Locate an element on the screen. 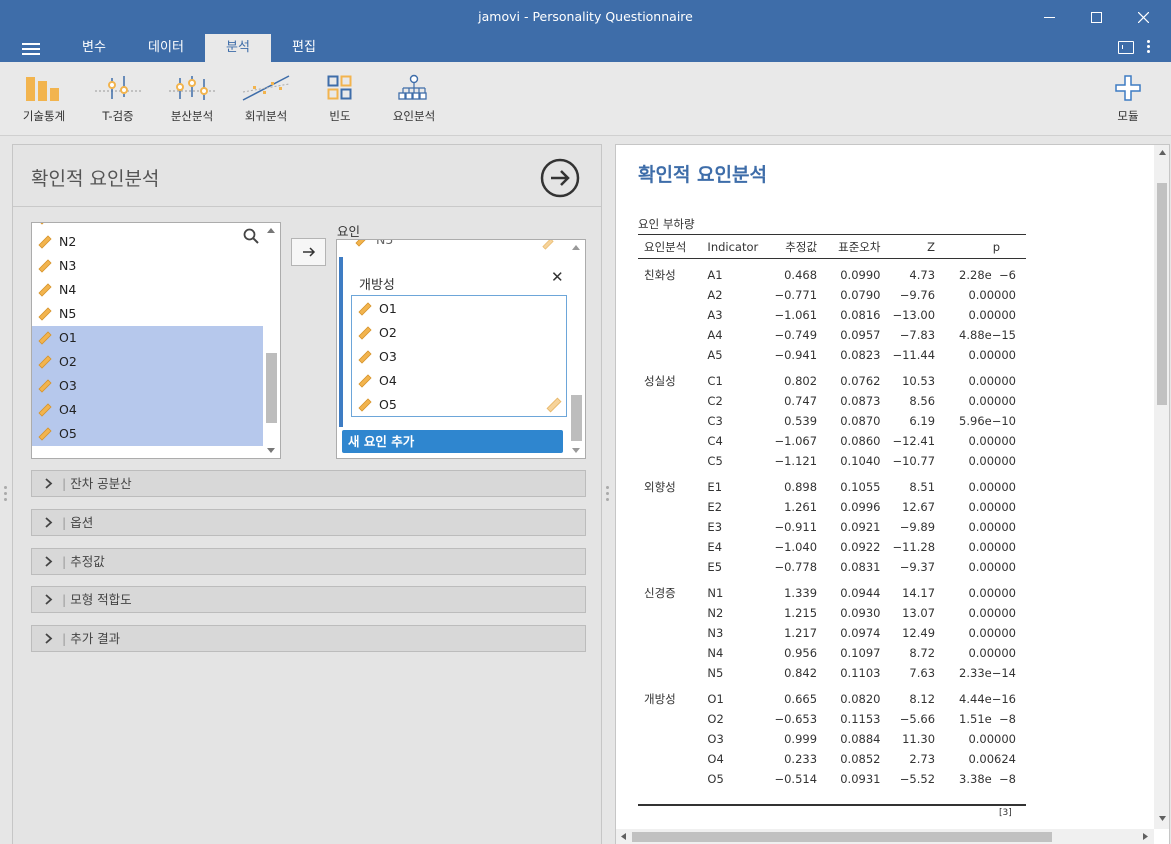 The width and height of the screenshot is (1171, 844). se-cell: 0.0930 is located at coordinates (860, 612).